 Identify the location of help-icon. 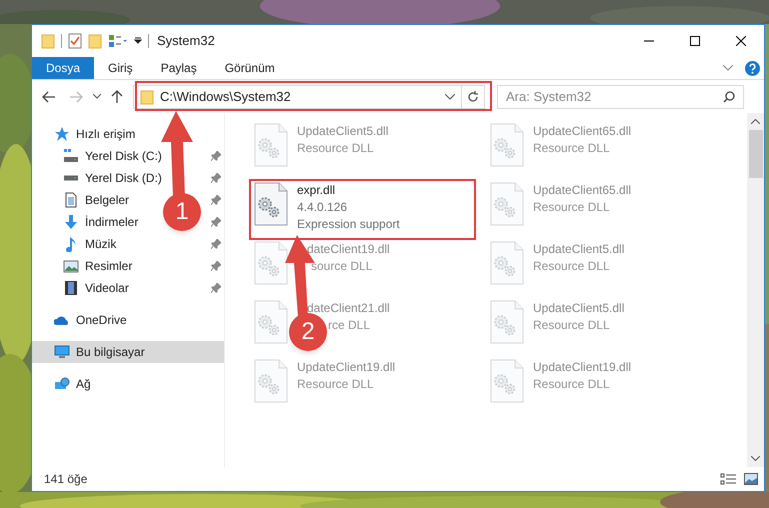
(752, 68).